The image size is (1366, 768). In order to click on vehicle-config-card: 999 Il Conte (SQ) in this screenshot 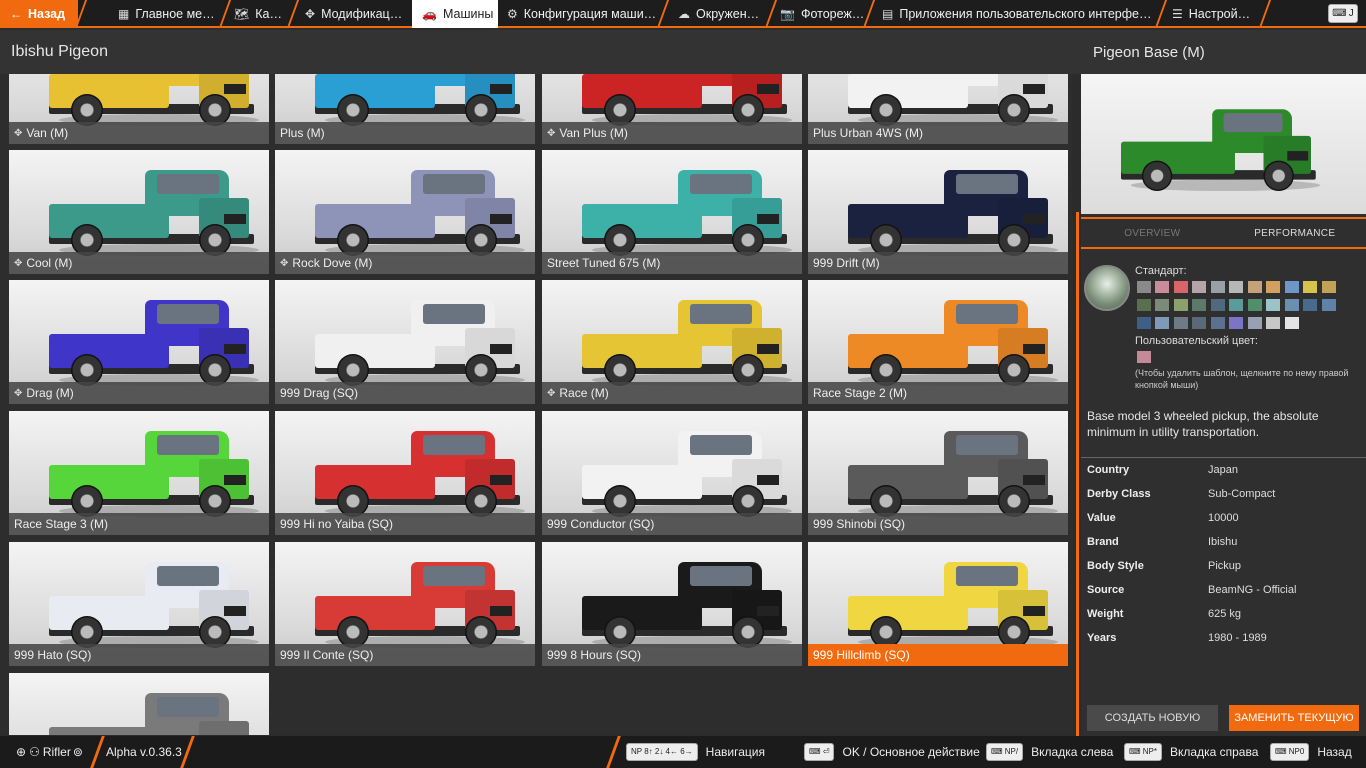, I will do `click(405, 604)`.